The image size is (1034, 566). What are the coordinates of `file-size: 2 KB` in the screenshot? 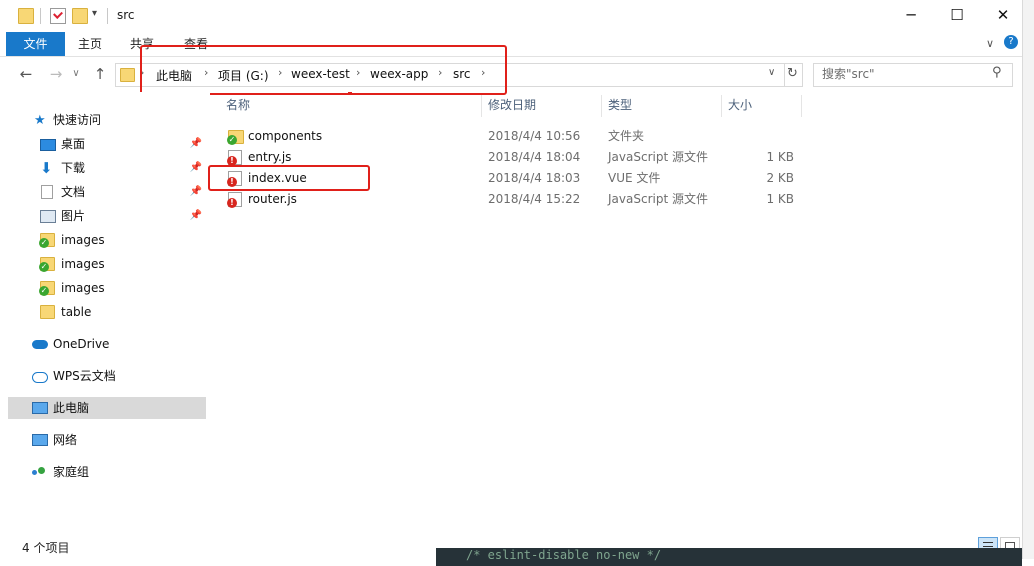 It's located at (780, 178).